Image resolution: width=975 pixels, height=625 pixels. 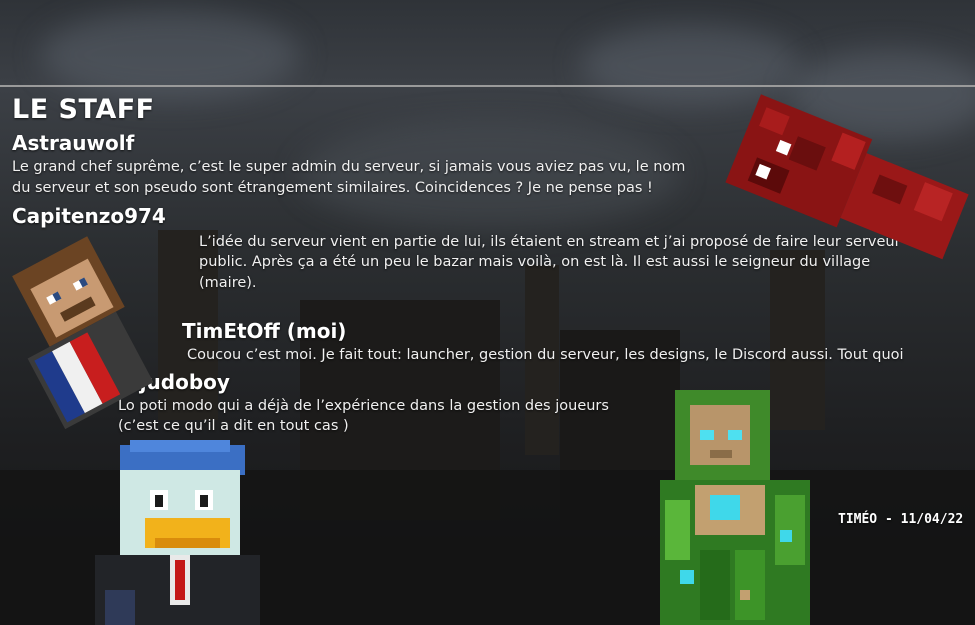 I want to click on staff-desc-capitenzo974-line3: (maire)., so click(x=228, y=283).